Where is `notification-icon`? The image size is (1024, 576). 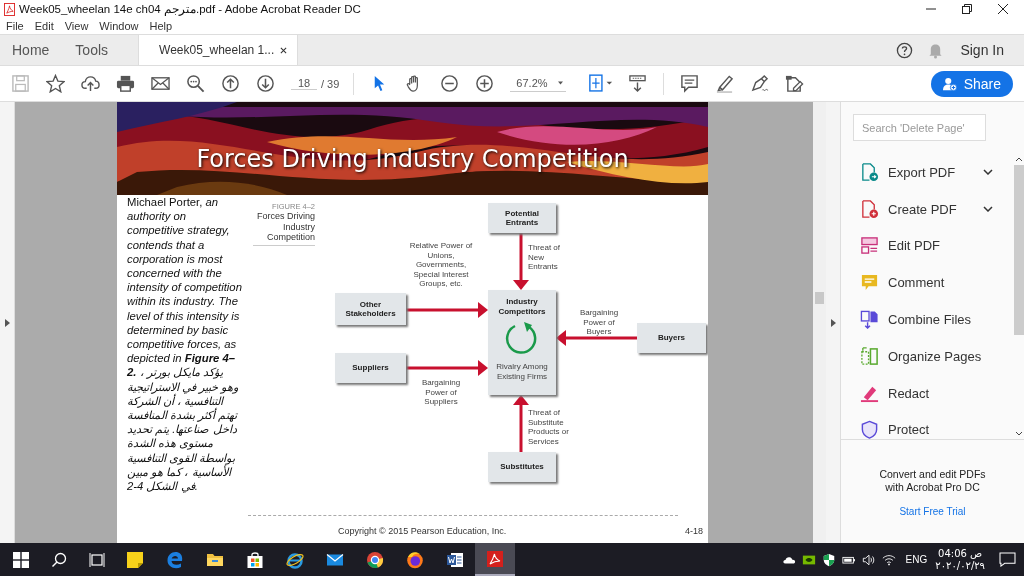
notification-icon is located at coordinates (1007, 559).